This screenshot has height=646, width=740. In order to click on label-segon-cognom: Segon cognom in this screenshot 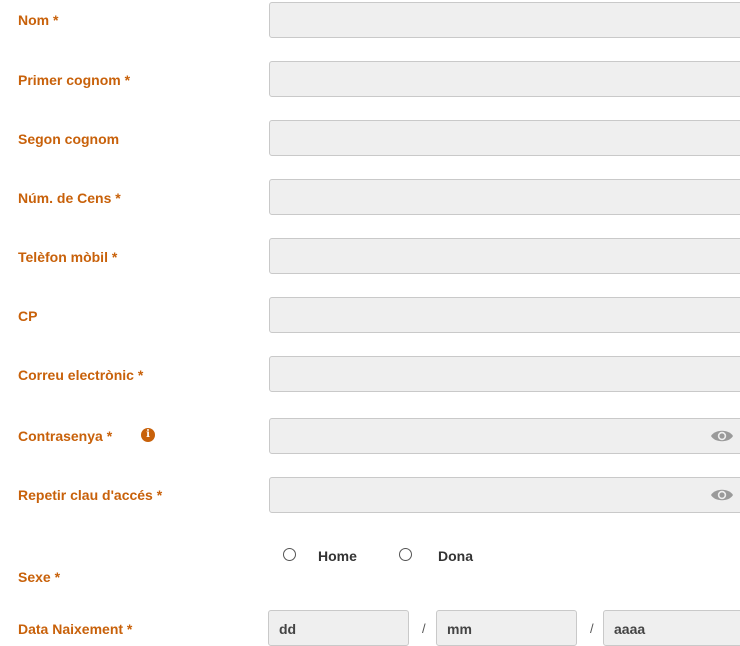, I will do `click(69, 139)`.